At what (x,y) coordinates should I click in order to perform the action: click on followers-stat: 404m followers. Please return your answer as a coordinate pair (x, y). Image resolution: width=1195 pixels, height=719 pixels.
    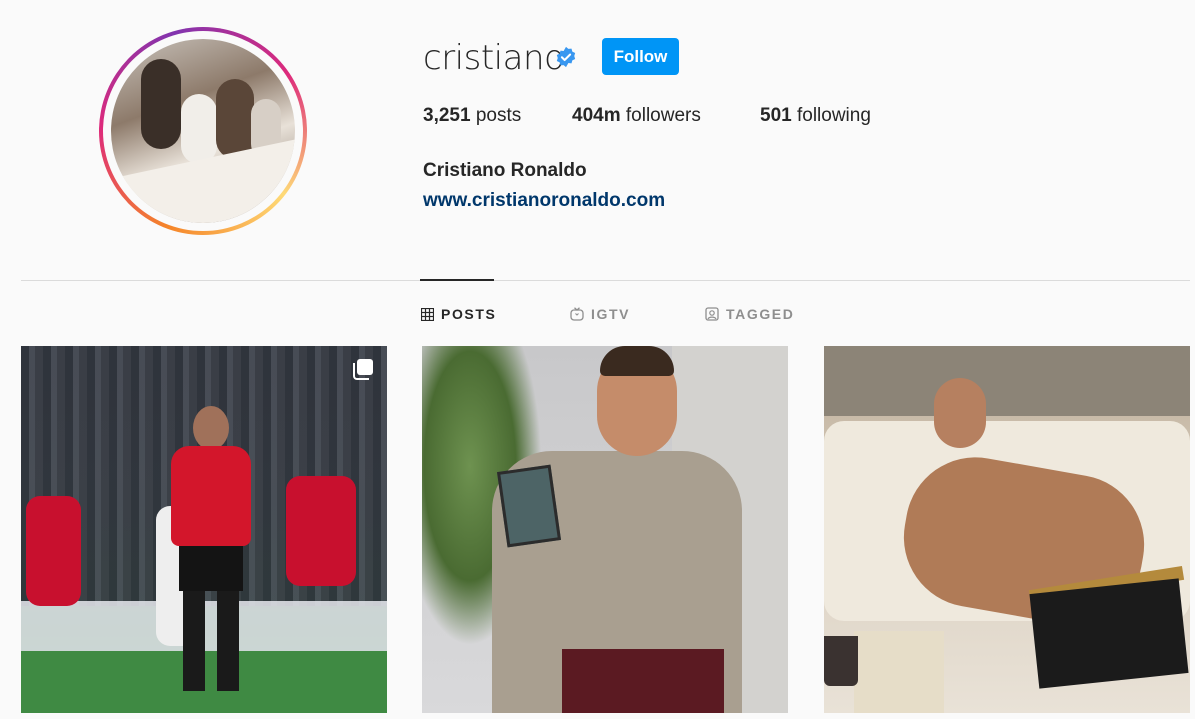
    Looking at the image, I should click on (636, 116).